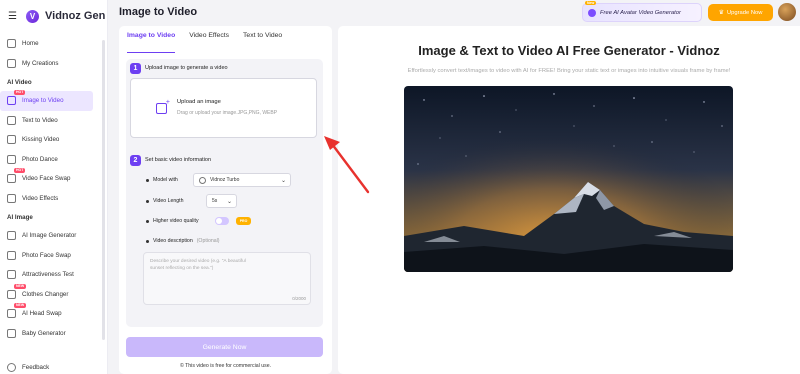  What do you see at coordinates (20, 217) in the screenshot?
I see `section-ai-image: AI Image` at bounding box center [20, 217].